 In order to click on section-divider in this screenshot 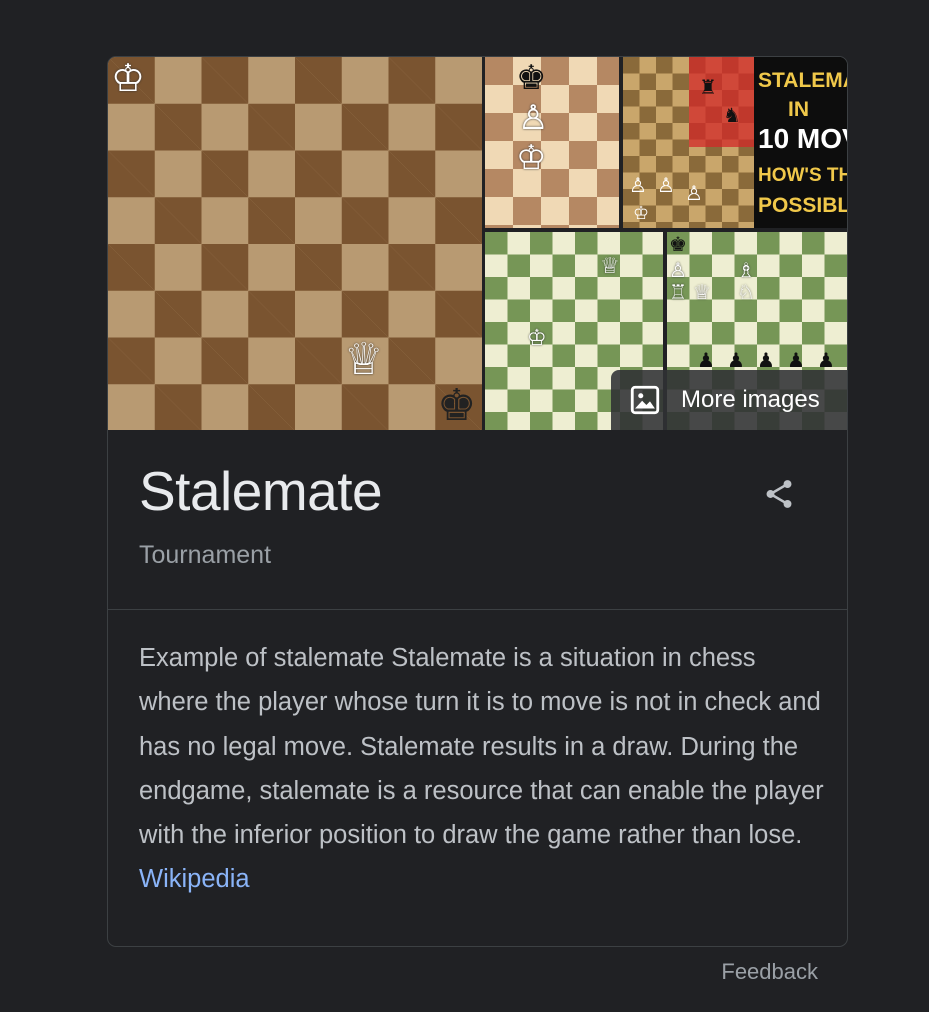, I will do `click(477, 609)`.